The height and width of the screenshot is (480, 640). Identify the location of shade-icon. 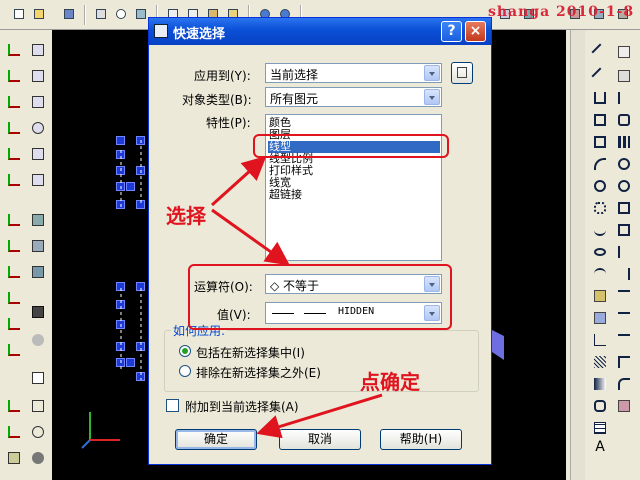
(38, 220).